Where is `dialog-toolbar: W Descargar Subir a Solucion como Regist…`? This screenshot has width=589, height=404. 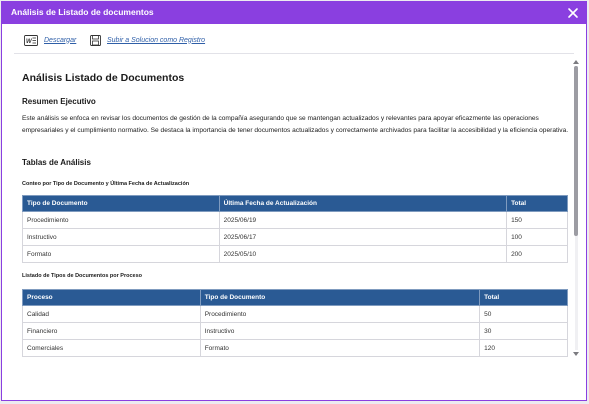 dialog-toolbar: W Descargar Subir a Solucion como Regist… is located at coordinates (294, 41).